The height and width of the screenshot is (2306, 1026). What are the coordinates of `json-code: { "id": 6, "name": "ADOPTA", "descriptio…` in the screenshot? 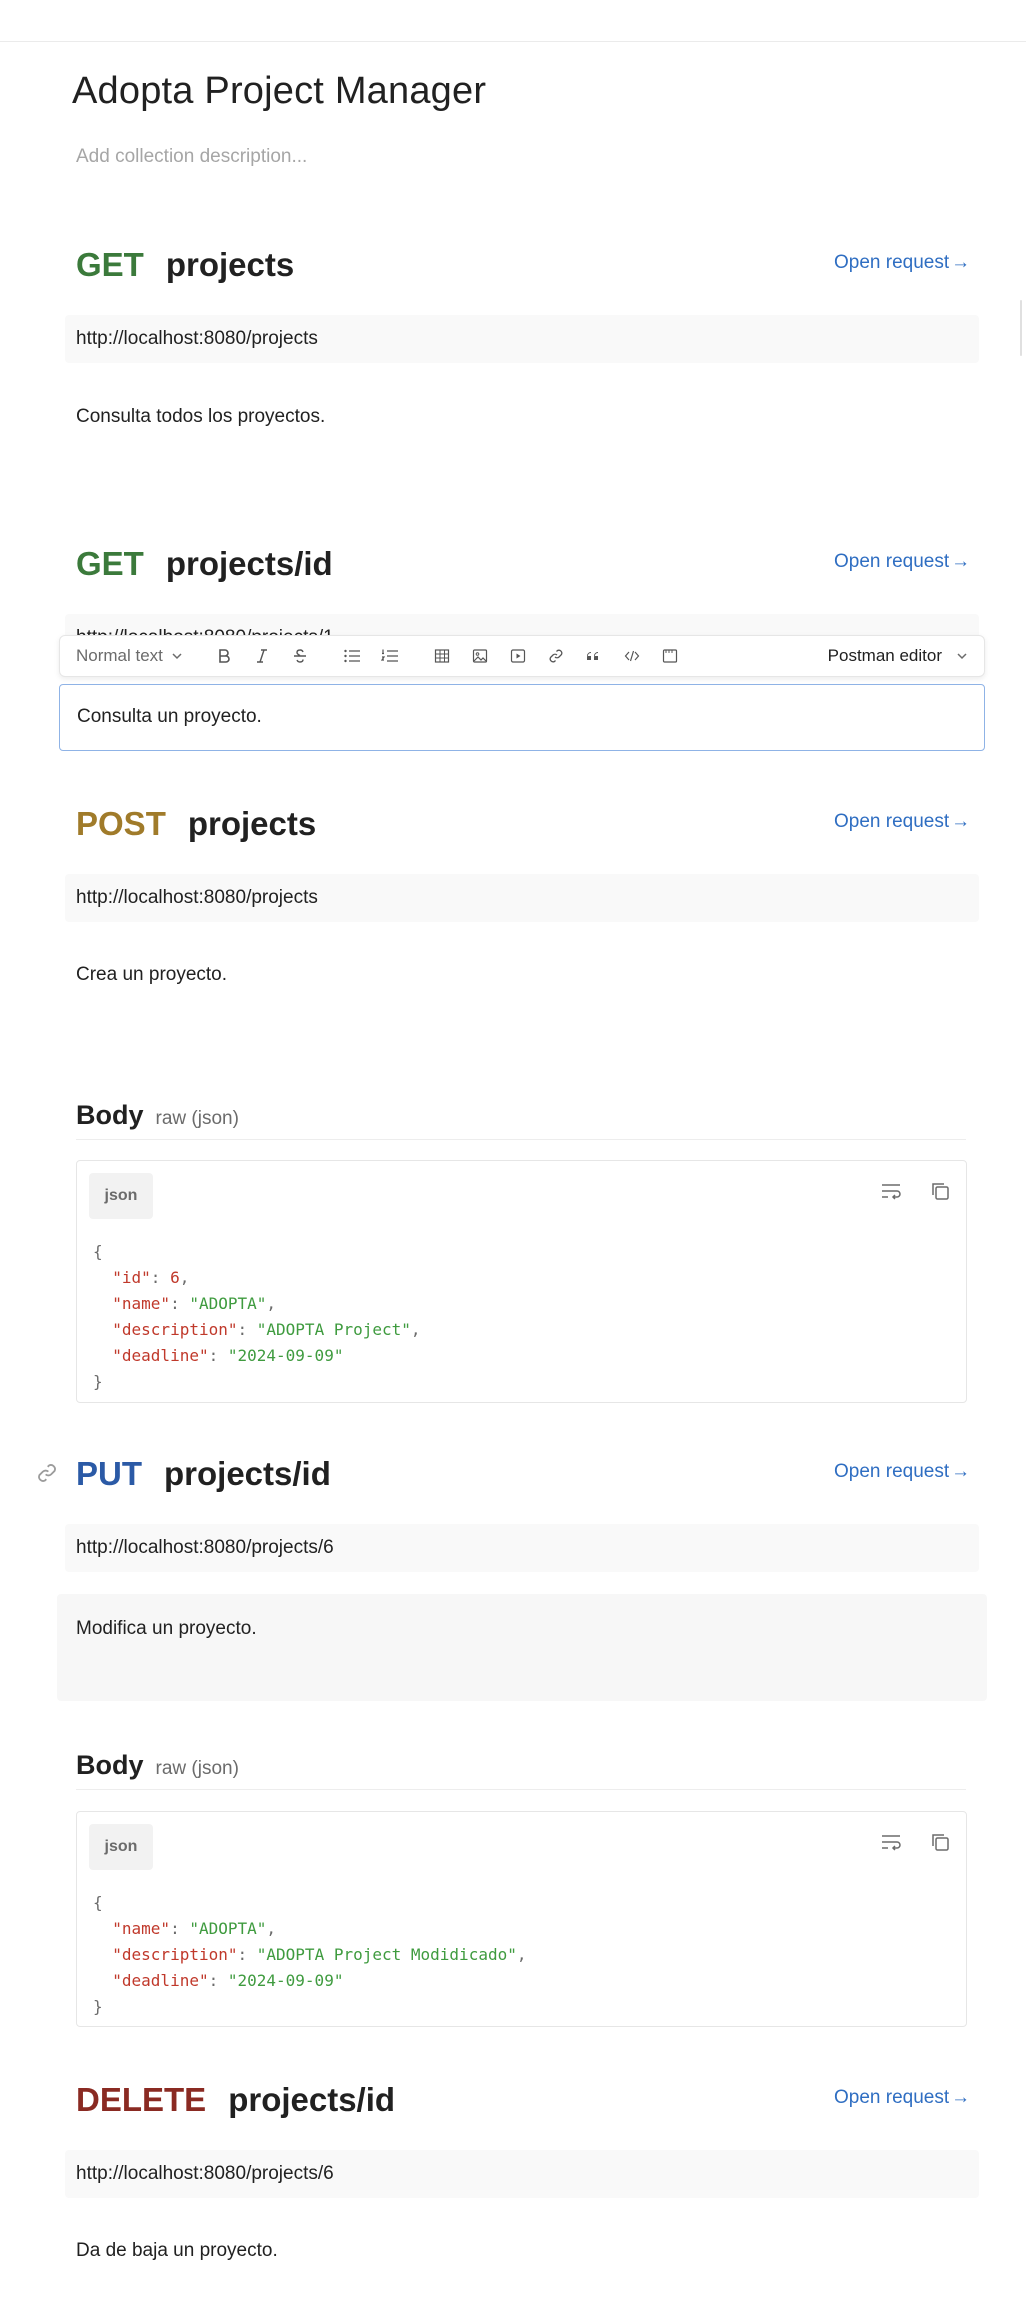 It's located at (257, 1316).